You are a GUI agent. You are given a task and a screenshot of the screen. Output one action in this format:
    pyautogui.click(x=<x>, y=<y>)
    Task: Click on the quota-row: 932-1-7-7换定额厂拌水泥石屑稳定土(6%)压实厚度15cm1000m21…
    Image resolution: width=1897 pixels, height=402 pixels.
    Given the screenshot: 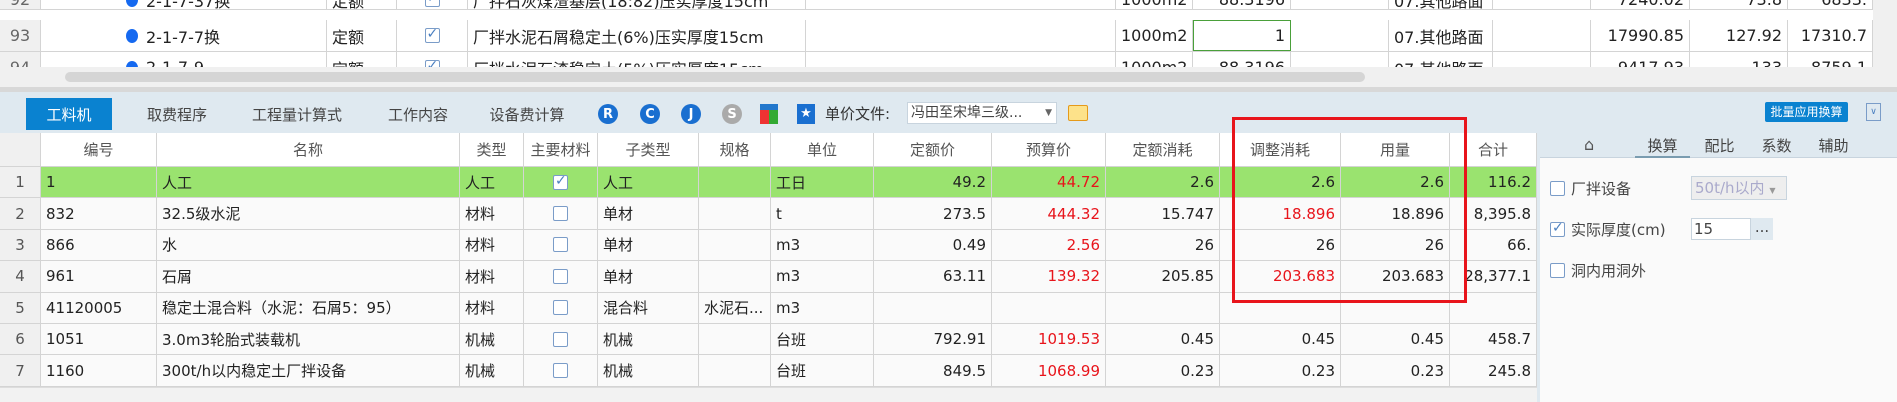 What is the action you would take?
    pyautogui.click(x=936, y=36)
    